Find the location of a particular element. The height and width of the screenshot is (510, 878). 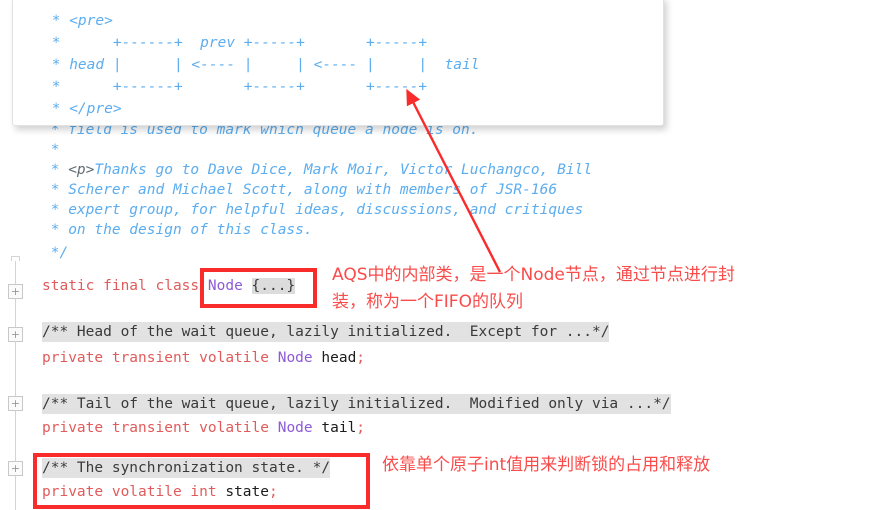

code-line-tail-field: private transient volatile Node tail; is located at coordinates (203, 428).